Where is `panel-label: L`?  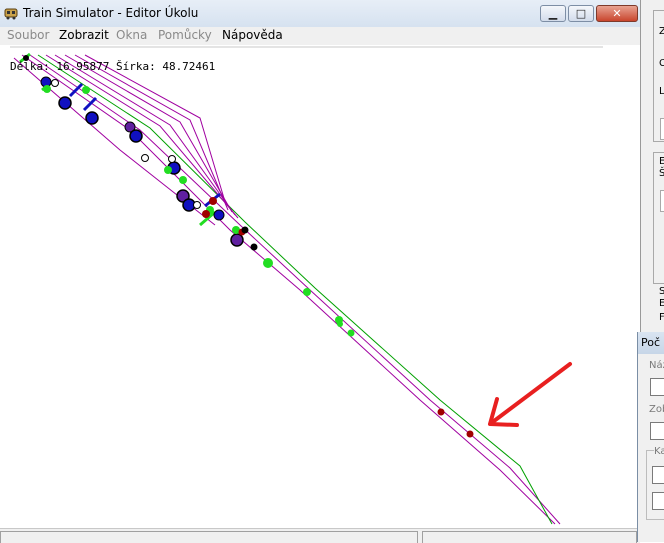
panel-label: L is located at coordinates (661, 91).